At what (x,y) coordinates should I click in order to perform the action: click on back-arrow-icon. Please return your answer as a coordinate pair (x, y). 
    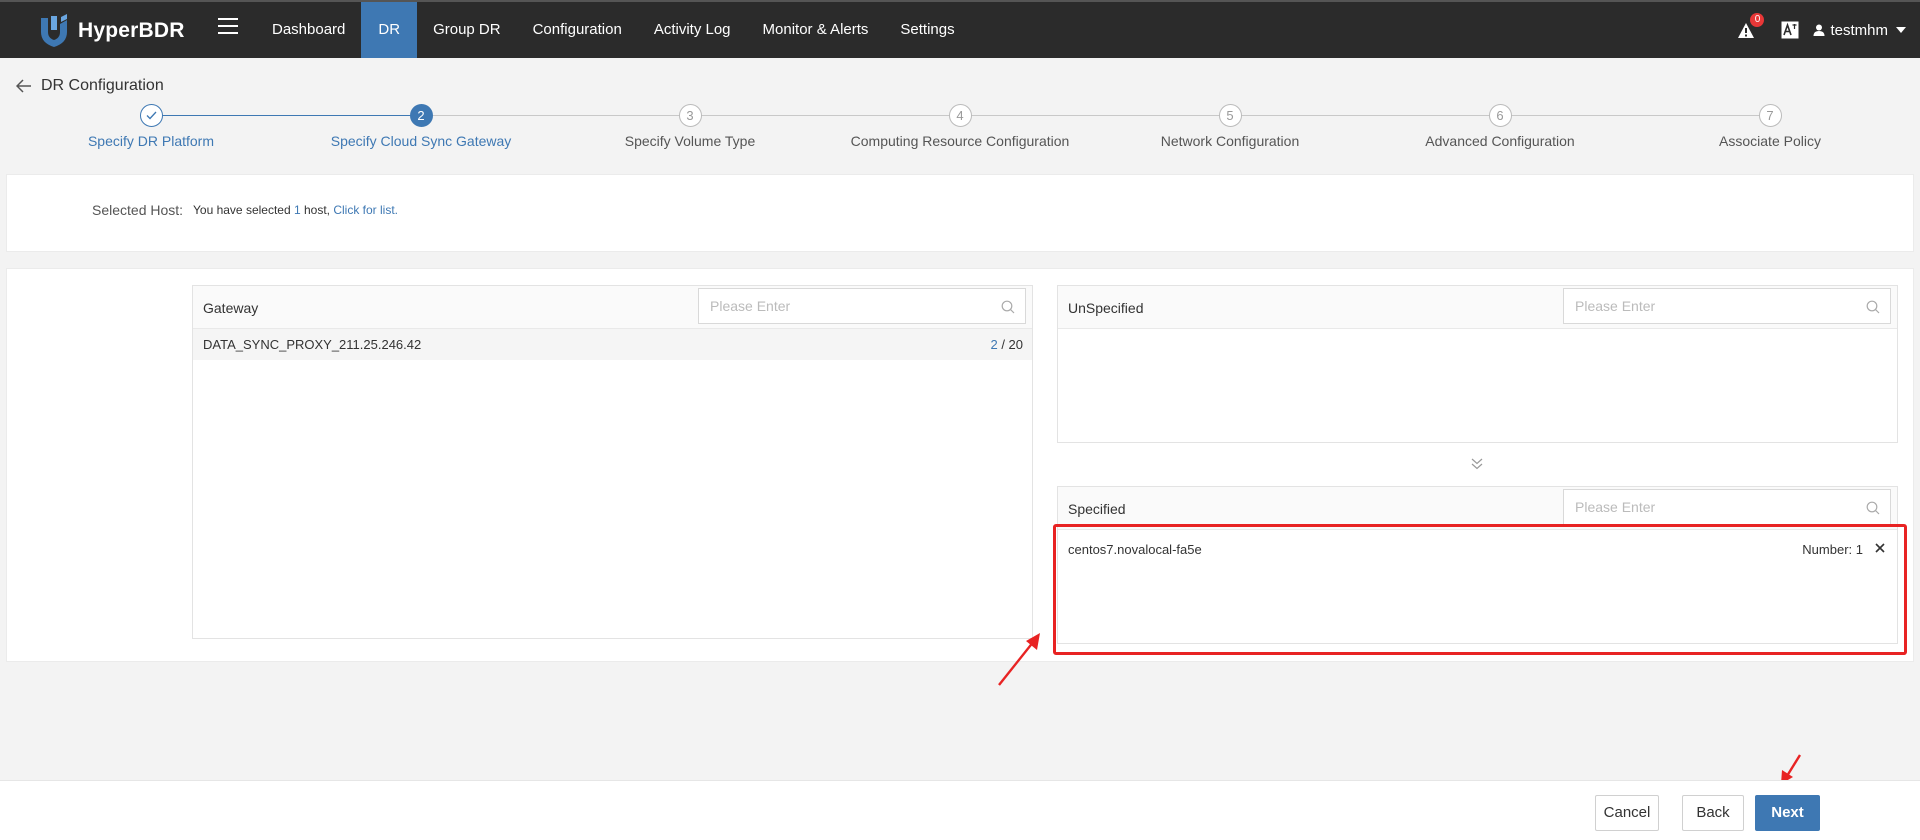
    Looking at the image, I should click on (24, 86).